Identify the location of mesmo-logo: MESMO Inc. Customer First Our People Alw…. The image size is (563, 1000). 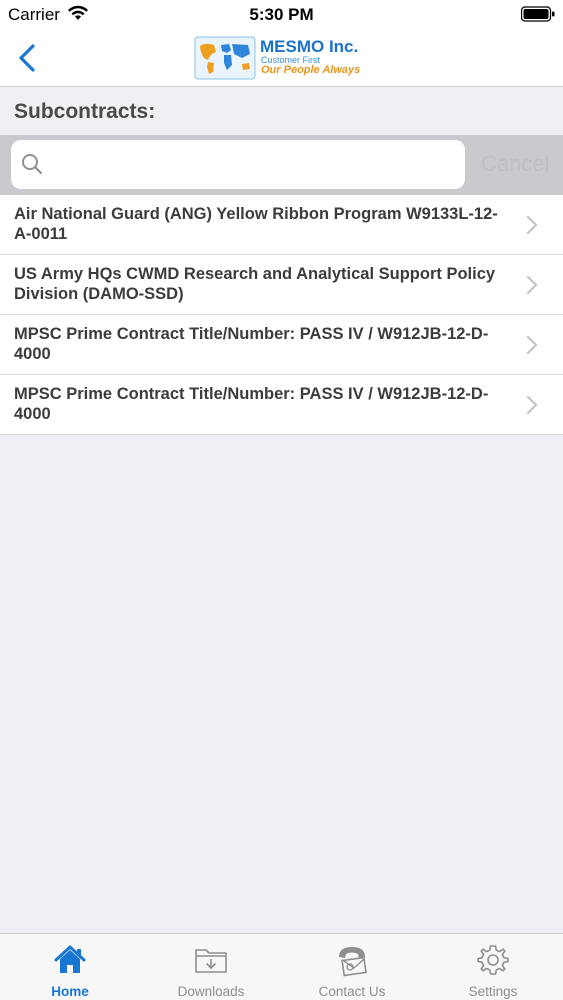
(284, 58).